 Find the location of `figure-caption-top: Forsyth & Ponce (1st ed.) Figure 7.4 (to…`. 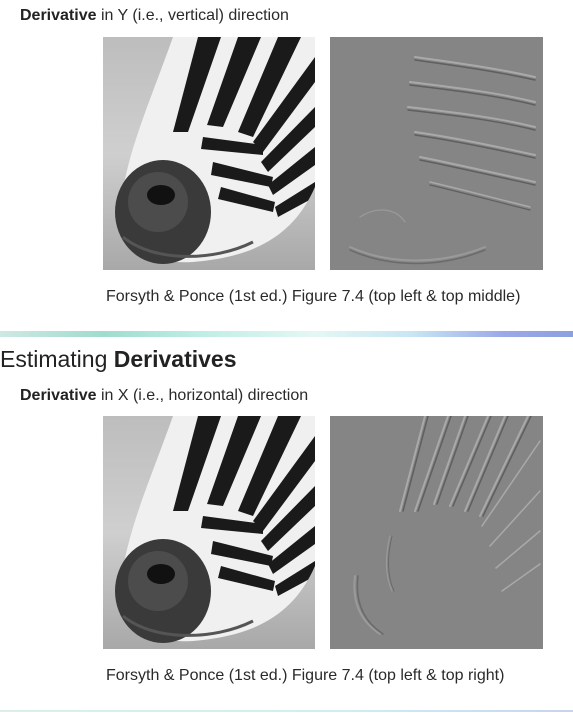

figure-caption-top: Forsyth & Ponce (1st ed.) Figure 7.4 (to… is located at coordinates (313, 296).